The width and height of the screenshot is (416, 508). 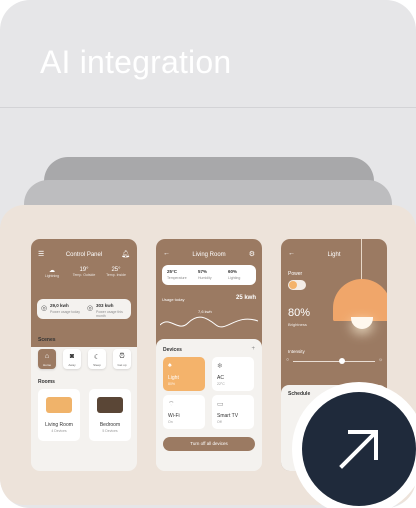 I want to click on moon-icon: ☾, so click(x=97, y=357).